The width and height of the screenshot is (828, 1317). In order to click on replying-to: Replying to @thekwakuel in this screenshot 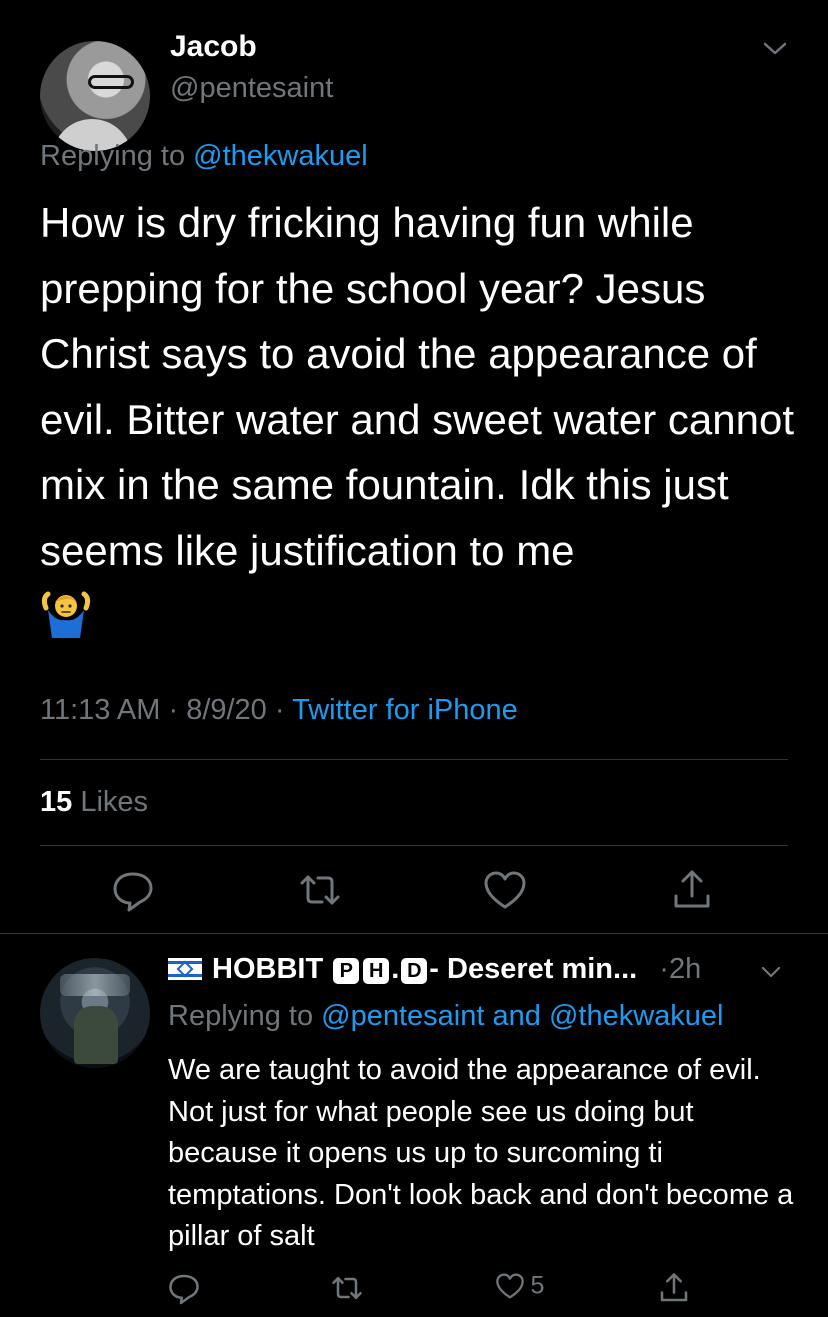, I will do `click(204, 156)`.